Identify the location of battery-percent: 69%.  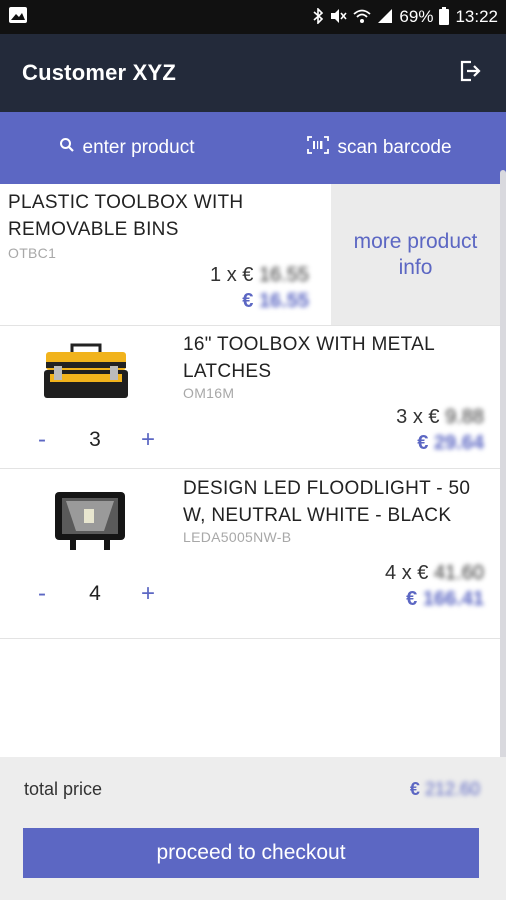
(416, 16).